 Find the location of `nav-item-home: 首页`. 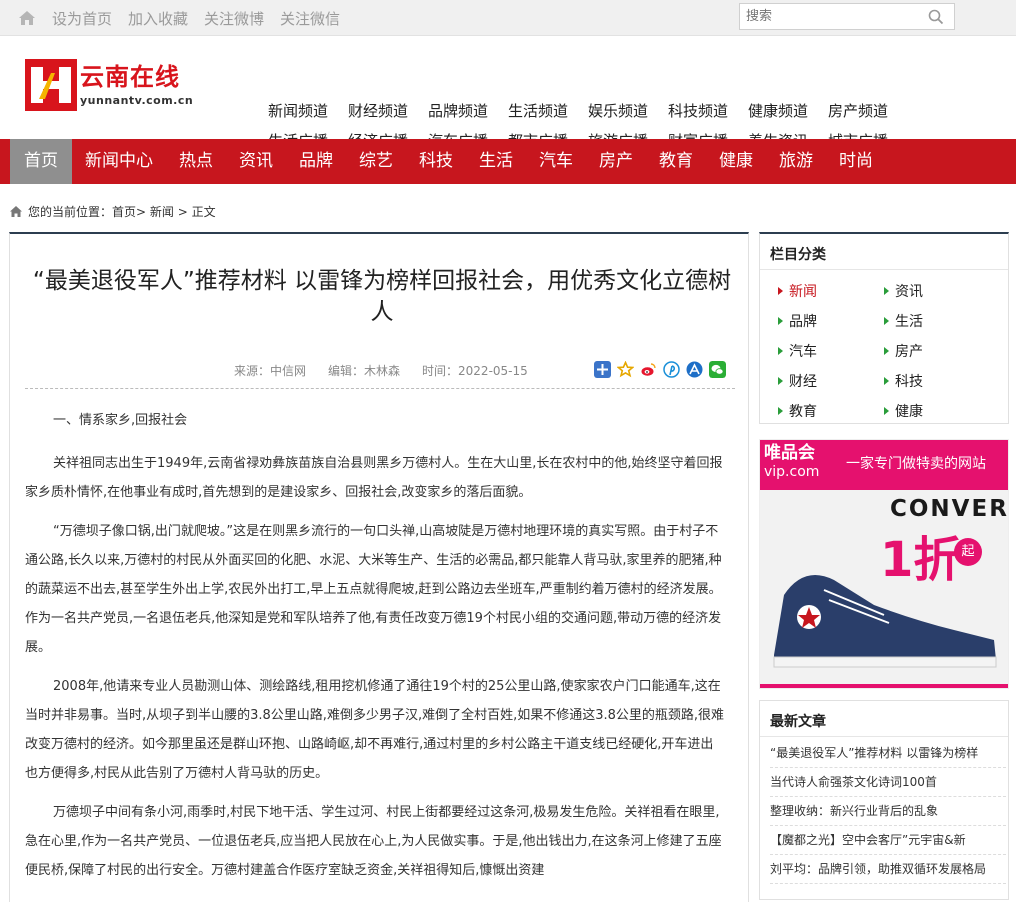

nav-item-home: 首页 is located at coordinates (41, 161).